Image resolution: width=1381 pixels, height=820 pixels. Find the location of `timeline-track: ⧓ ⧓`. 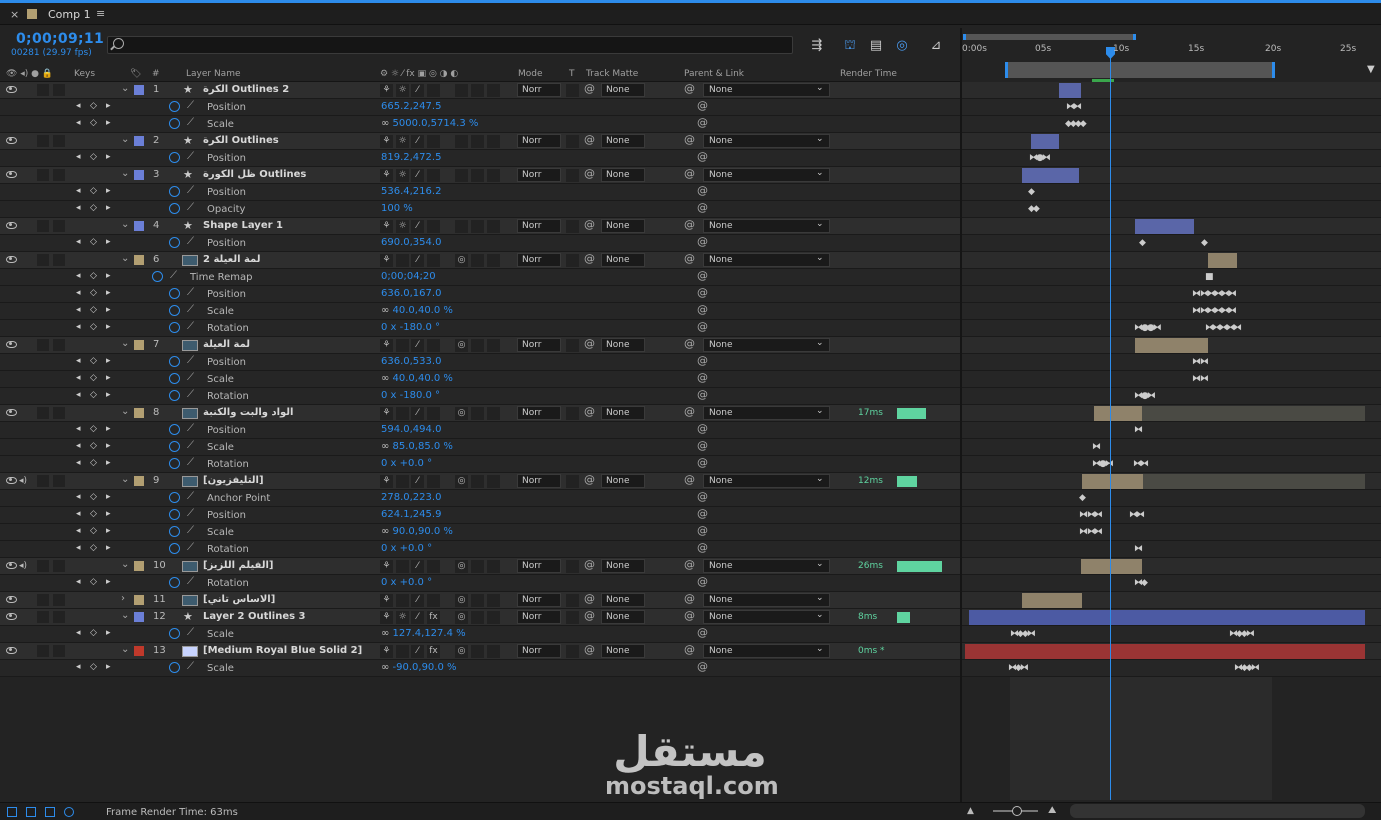

timeline-track: ⧓ ⧓ is located at coordinates (1171, 379).